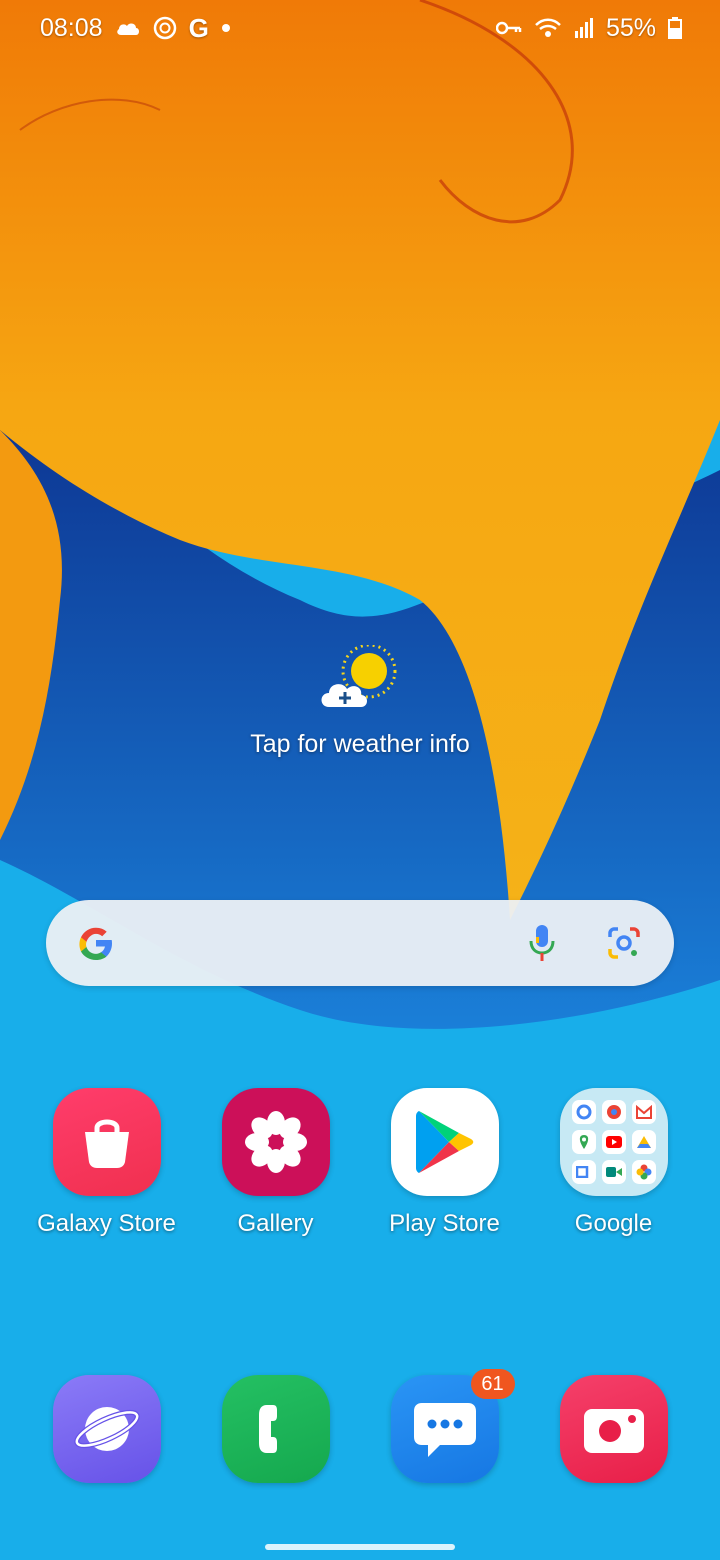 The width and height of the screenshot is (720, 1560). I want to click on google-search-bar, so click(360, 943).